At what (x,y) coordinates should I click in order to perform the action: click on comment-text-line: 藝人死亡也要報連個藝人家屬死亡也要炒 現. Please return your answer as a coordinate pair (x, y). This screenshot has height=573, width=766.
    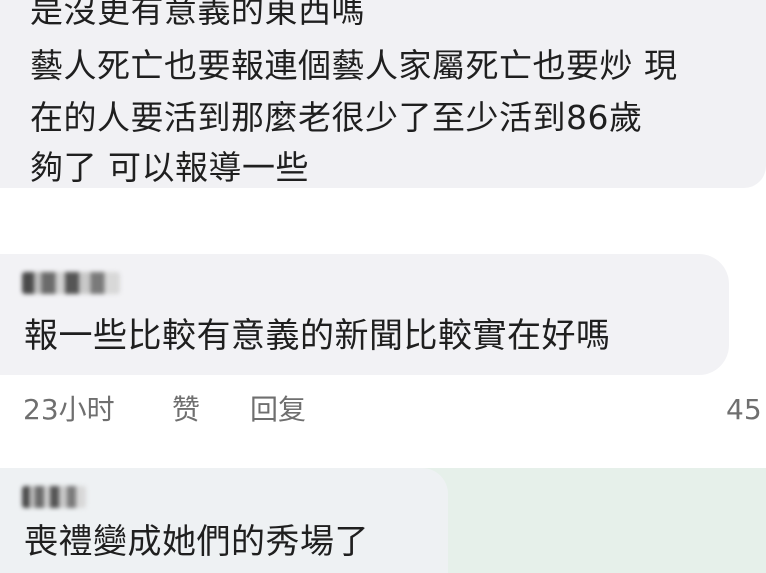
    Looking at the image, I should click on (354, 65).